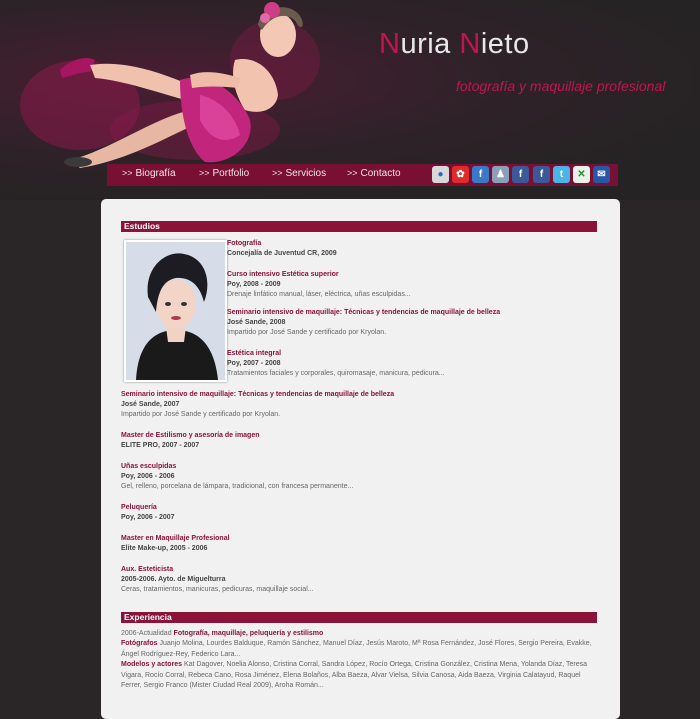  Describe the element at coordinates (147, 633) in the screenshot. I see `experience-period: 2006-Actualidad` at that location.